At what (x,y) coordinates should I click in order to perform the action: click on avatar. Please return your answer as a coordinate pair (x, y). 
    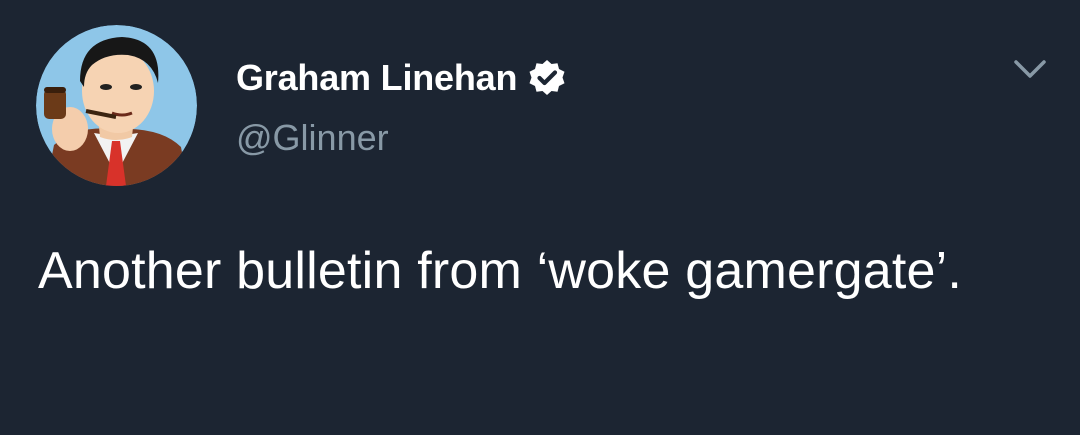
    Looking at the image, I should click on (116, 105).